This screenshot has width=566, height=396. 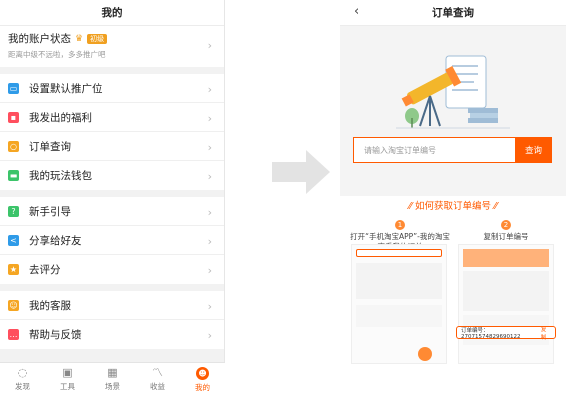 I want to click on menu-item-label: 我的客服, so click(x=50, y=305).